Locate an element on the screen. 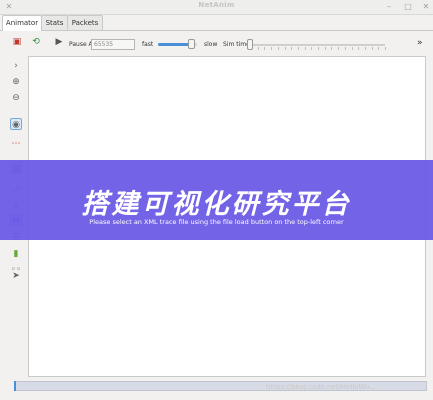 The height and width of the screenshot is (400, 433). window-title: NetAnim is located at coordinates (216, 5).